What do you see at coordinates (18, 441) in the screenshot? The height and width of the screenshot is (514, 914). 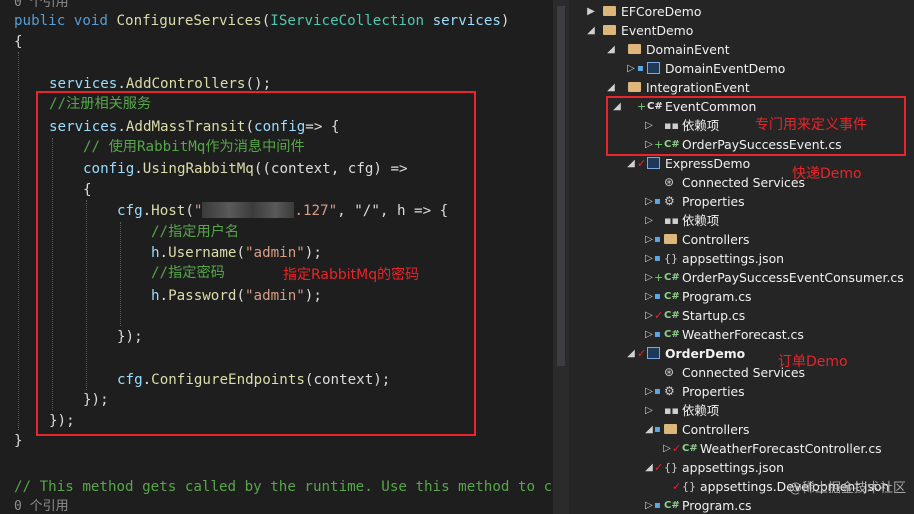 I see `code-line-close-method: }` at bounding box center [18, 441].